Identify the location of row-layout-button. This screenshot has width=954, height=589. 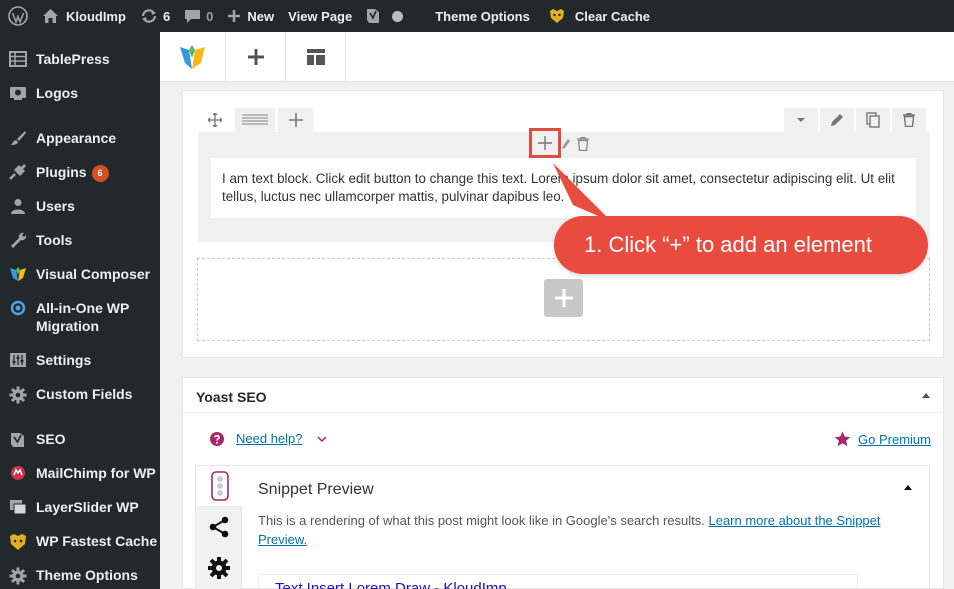
(255, 120).